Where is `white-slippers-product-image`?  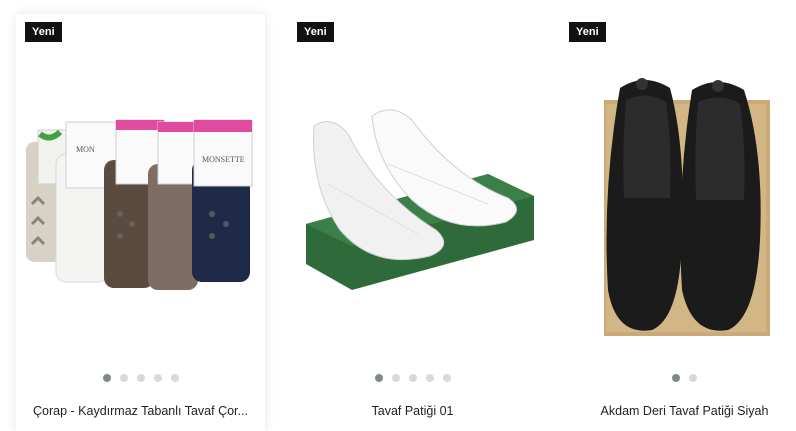
white-slippers-product-image is located at coordinates (420, 199).